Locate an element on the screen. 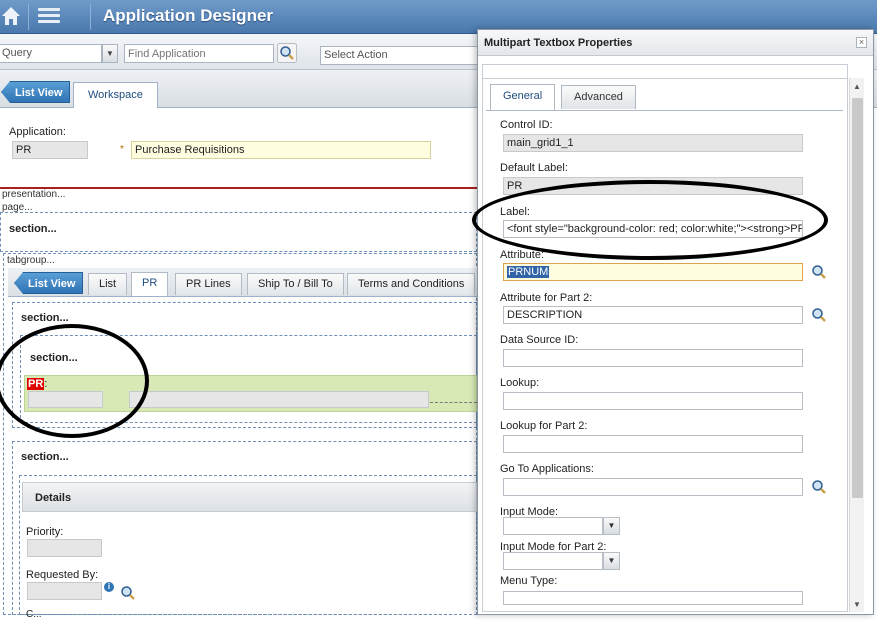  priority-label: Priority: is located at coordinates (45, 532).